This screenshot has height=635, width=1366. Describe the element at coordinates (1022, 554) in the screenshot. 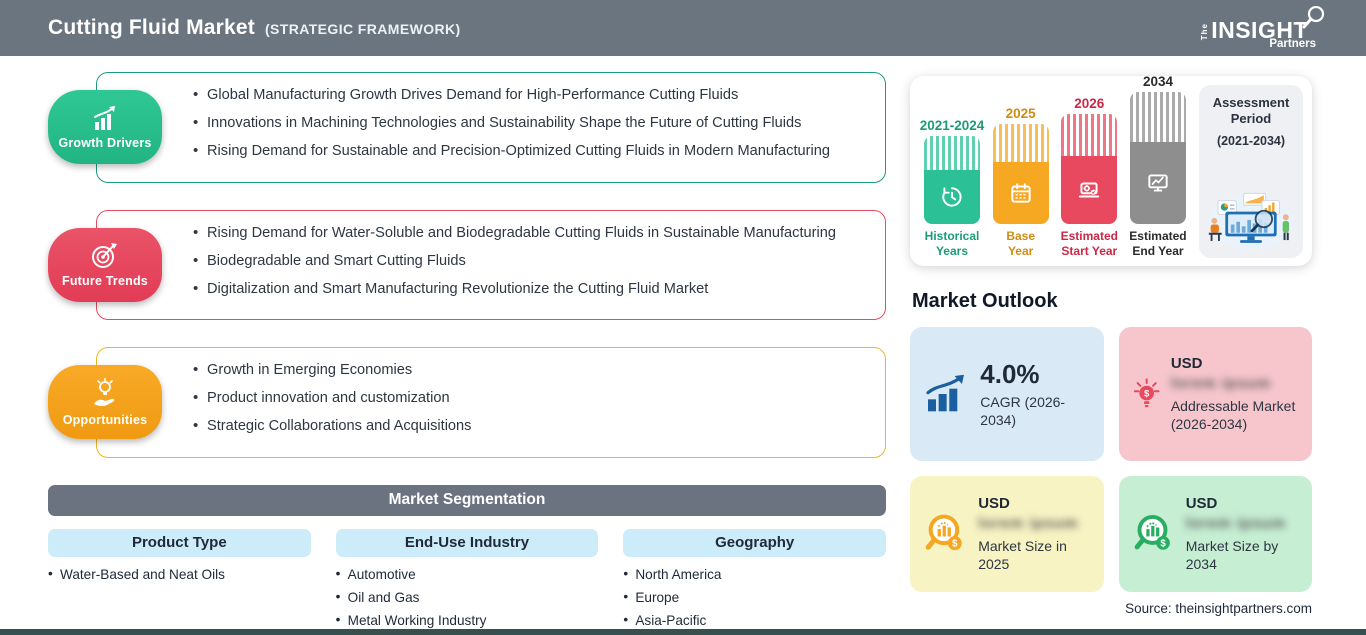

I see `size-2025-caption: Market Size in 2025` at that location.